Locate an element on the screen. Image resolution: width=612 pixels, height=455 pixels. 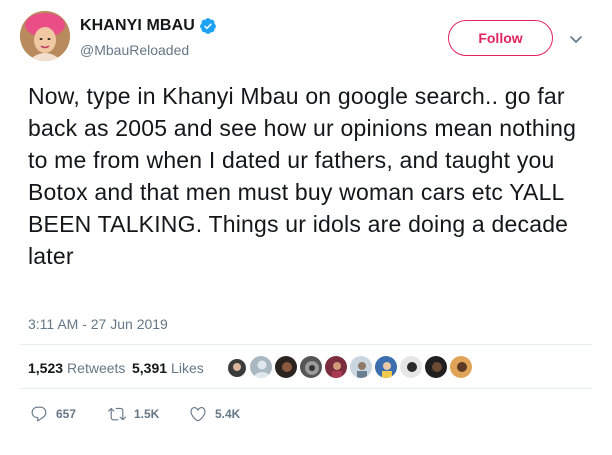
reply-button: 657 is located at coordinates (53, 414).